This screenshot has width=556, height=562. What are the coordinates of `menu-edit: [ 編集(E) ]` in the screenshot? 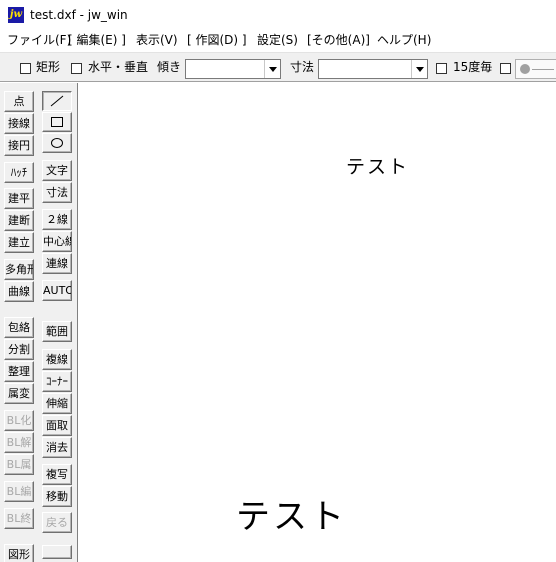 It's located at (97, 40).